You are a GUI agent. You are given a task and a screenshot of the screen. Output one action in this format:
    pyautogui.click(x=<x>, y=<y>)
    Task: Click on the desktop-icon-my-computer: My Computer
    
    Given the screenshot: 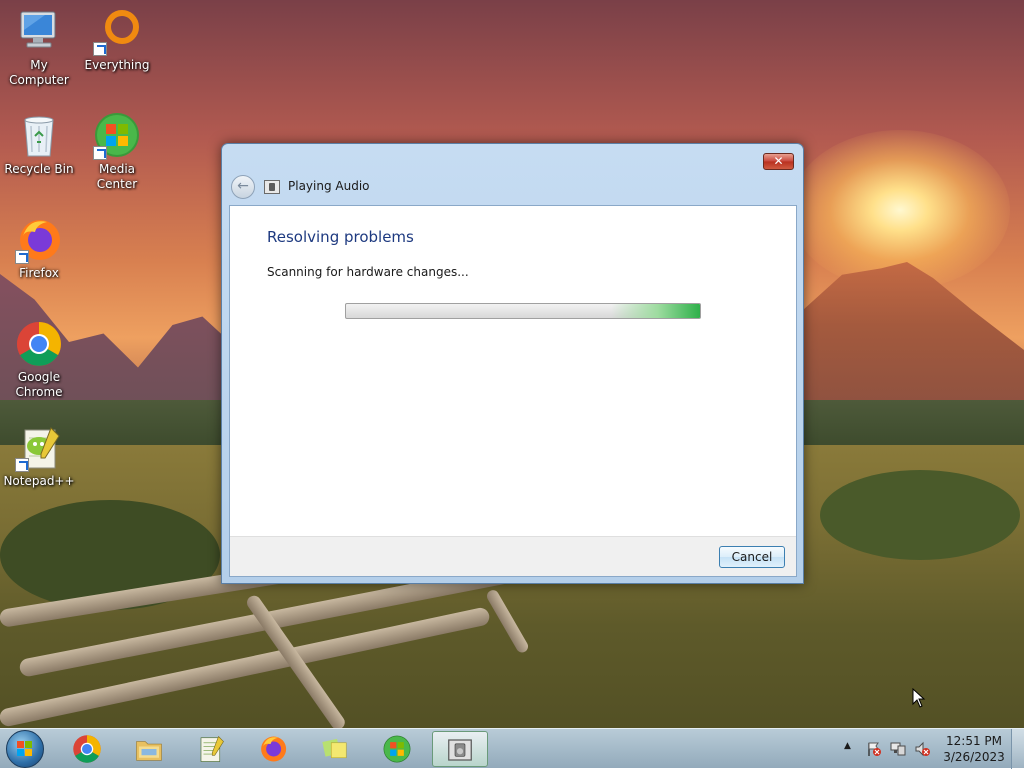 What is the action you would take?
    pyautogui.click(x=39, y=48)
    